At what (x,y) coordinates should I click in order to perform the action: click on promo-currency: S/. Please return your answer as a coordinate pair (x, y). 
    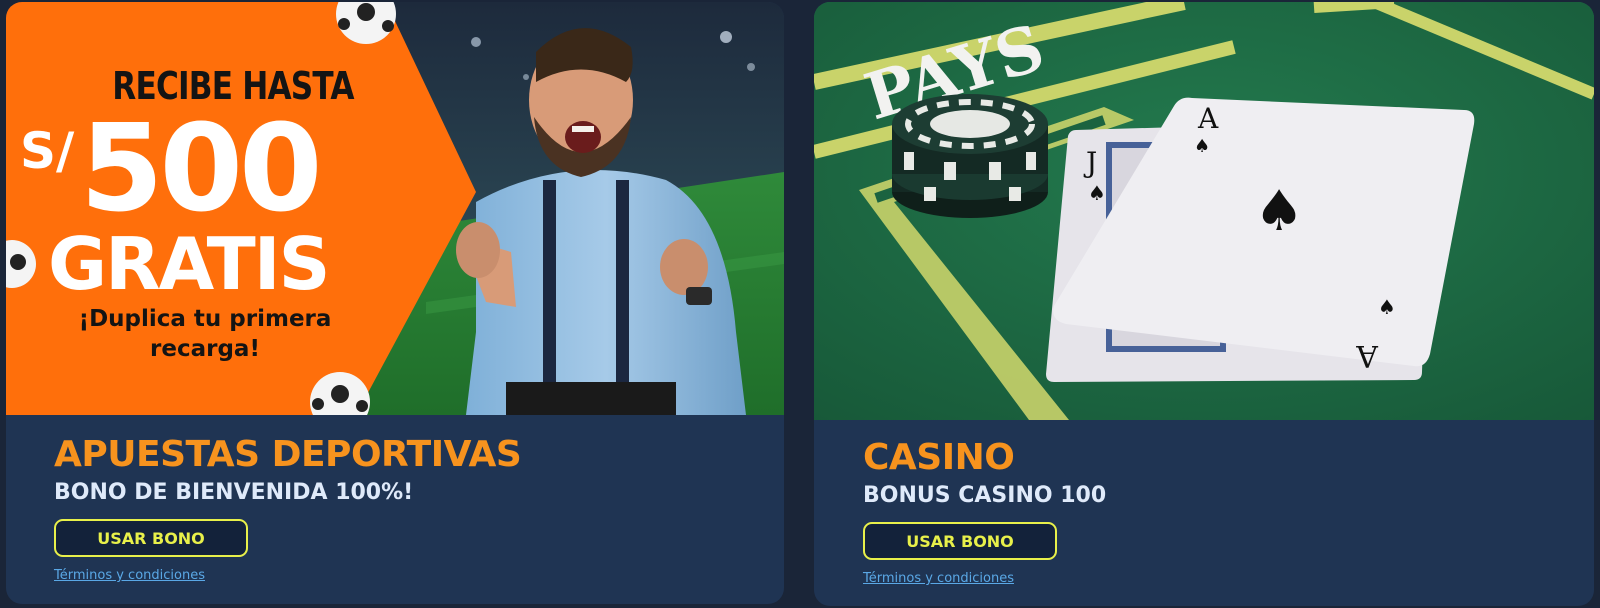
    Looking at the image, I should click on (47, 151).